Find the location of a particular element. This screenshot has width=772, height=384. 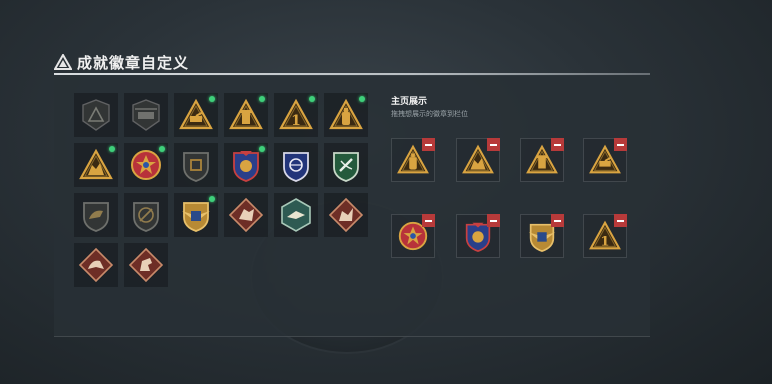

dark-shield-wolf-badge-icon is located at coordinates (96, 217).